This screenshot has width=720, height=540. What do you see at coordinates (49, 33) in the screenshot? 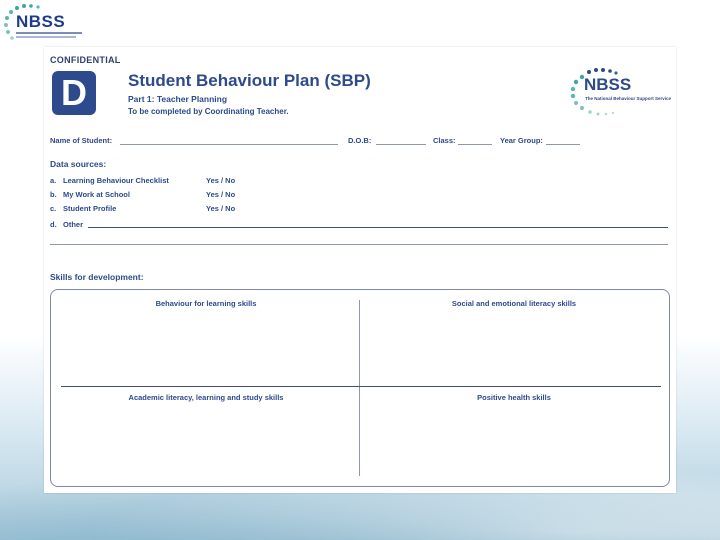
I see `header-logo-tagline` at bounding box center [49, 33].